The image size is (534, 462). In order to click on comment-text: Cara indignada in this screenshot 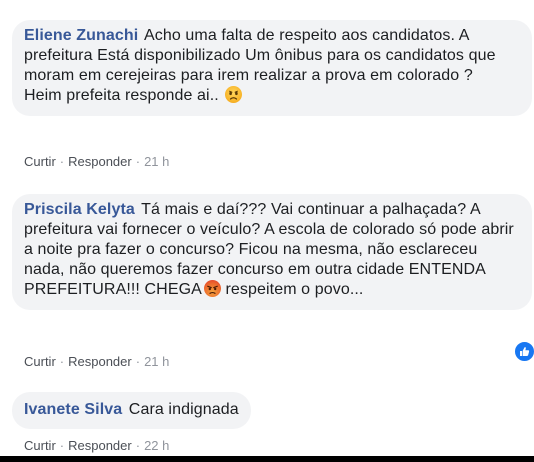, I will do `click(183, 409)`.